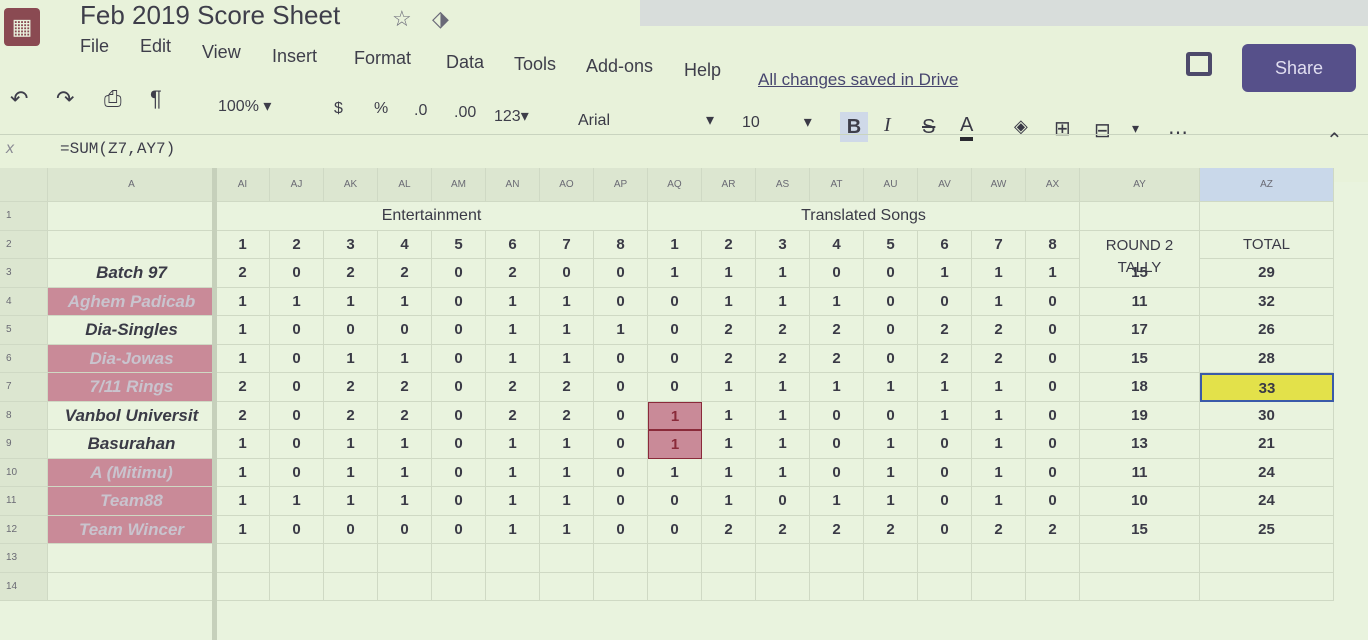 This screenshot has width=1368, height=640. What do you see at coordinates (891, 185) in the screenshot?
I see `column-header: AU` at bounding box center [891, 185].